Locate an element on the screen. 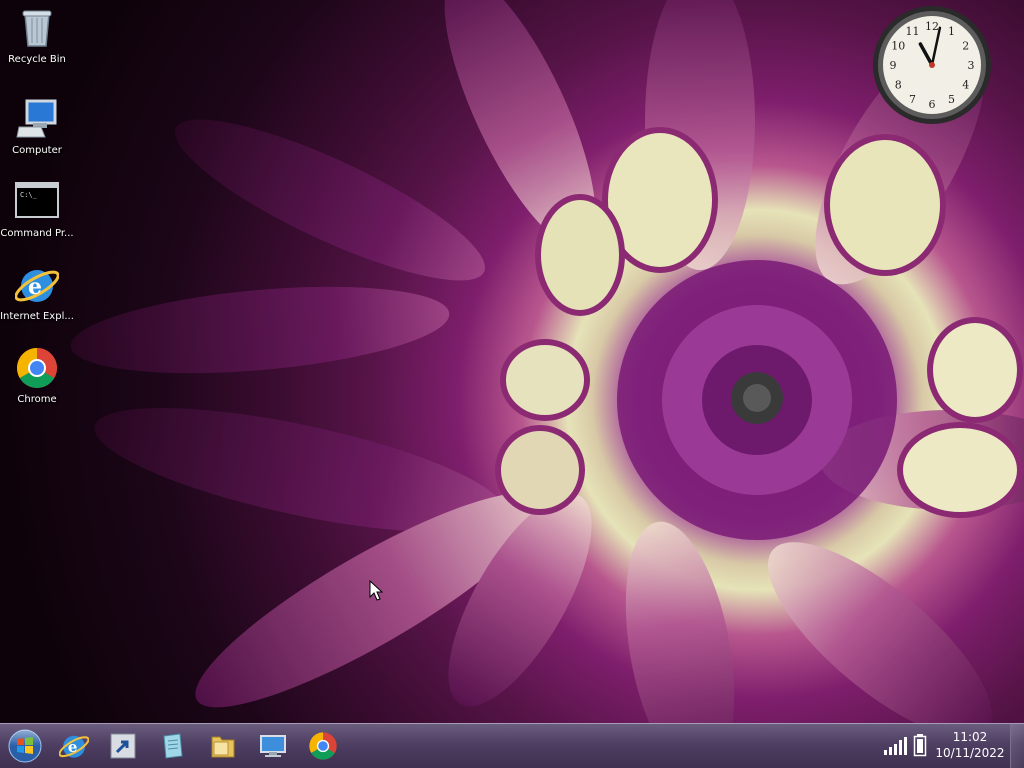 This screenshot has width=1024, height=768. document-icon is located at coordinates (173, 746).